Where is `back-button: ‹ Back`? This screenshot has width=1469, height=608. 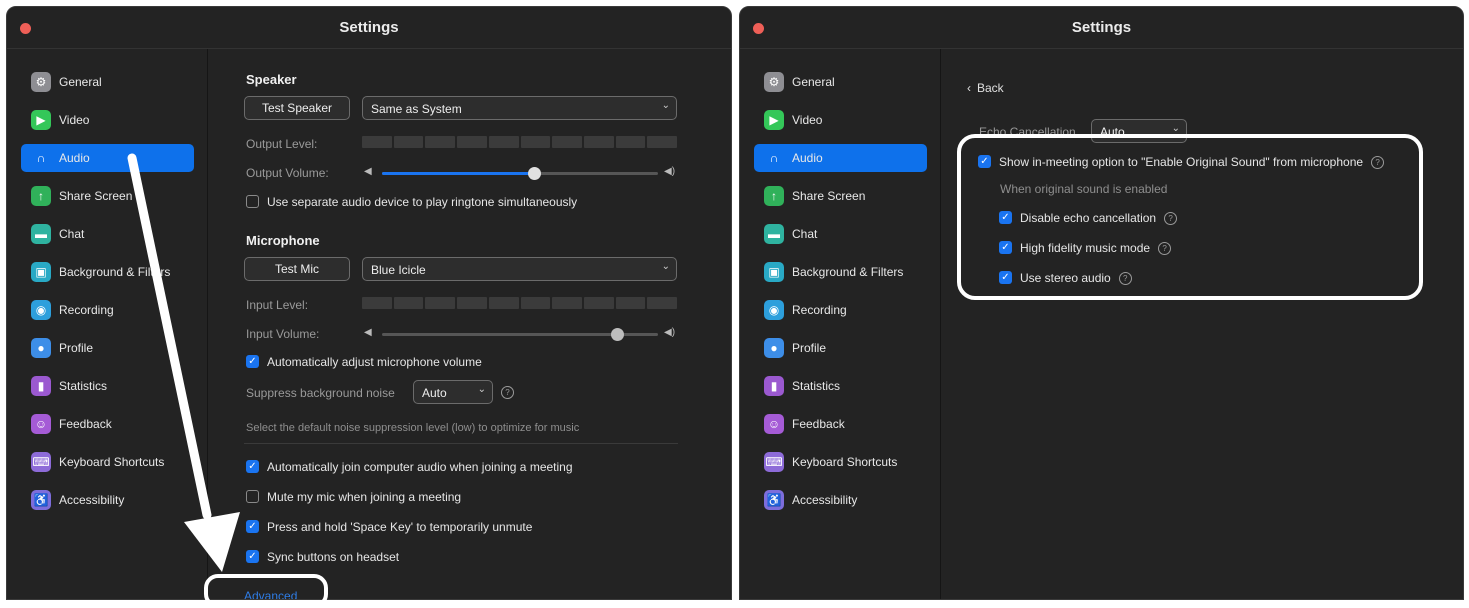
back-button: ‹ Back is located at coordinates (985, 88).